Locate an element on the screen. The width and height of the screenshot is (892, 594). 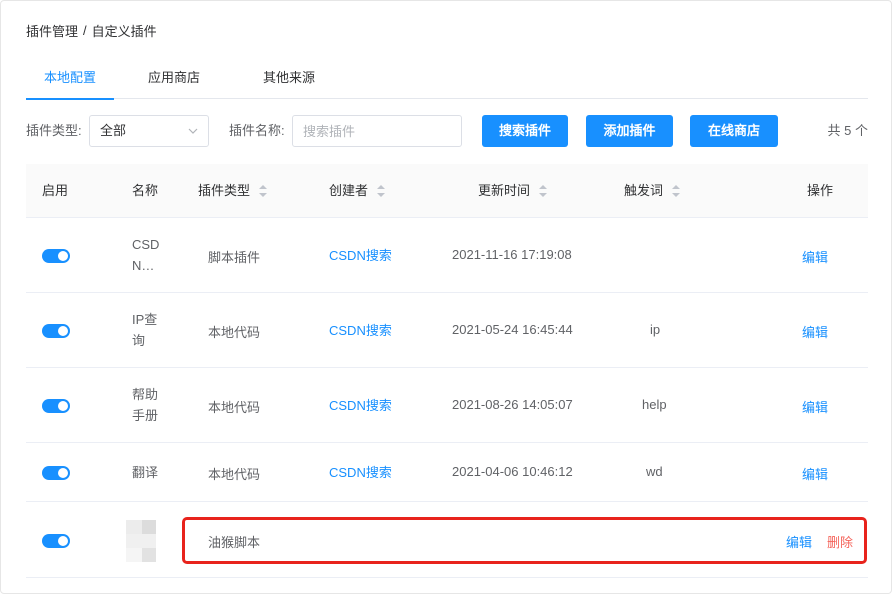
column-header-updated-label: 更新时间 is located at coordinates (504, 190).